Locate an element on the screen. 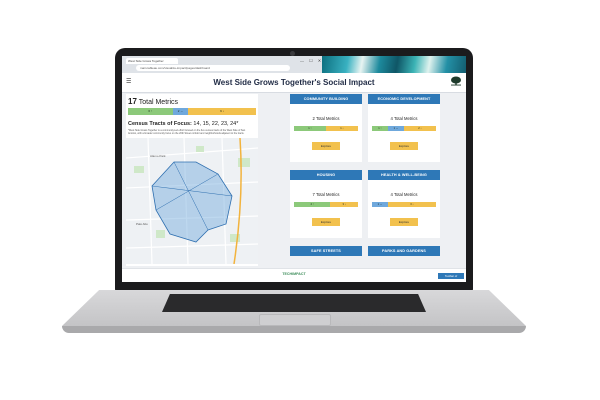 The image size is (600, 400). page-footer: TECHIMPACT Toolbar of Dashboard is located at coordinates (294, 275).